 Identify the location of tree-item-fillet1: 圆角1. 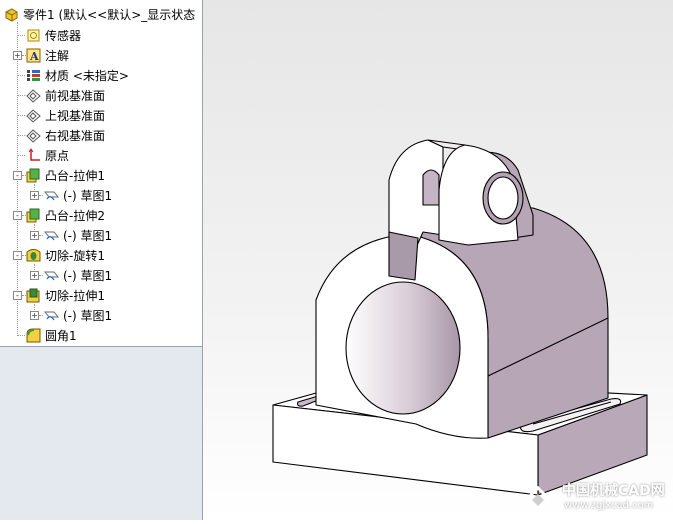
(51, 335).